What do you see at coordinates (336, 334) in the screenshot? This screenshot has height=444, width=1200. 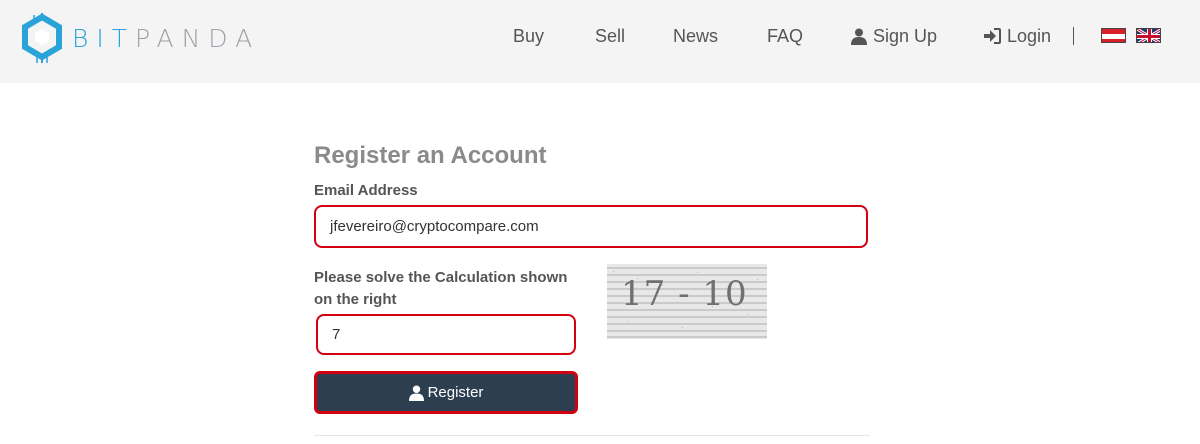 I see `captcha-answer-value: 7` at bounding box center [336, 334].